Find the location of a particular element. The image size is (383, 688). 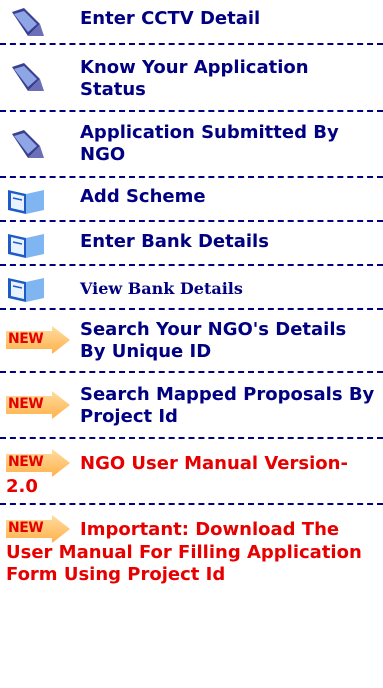

menu-item-label: Add Scheme is located at coordinates (228, 197).